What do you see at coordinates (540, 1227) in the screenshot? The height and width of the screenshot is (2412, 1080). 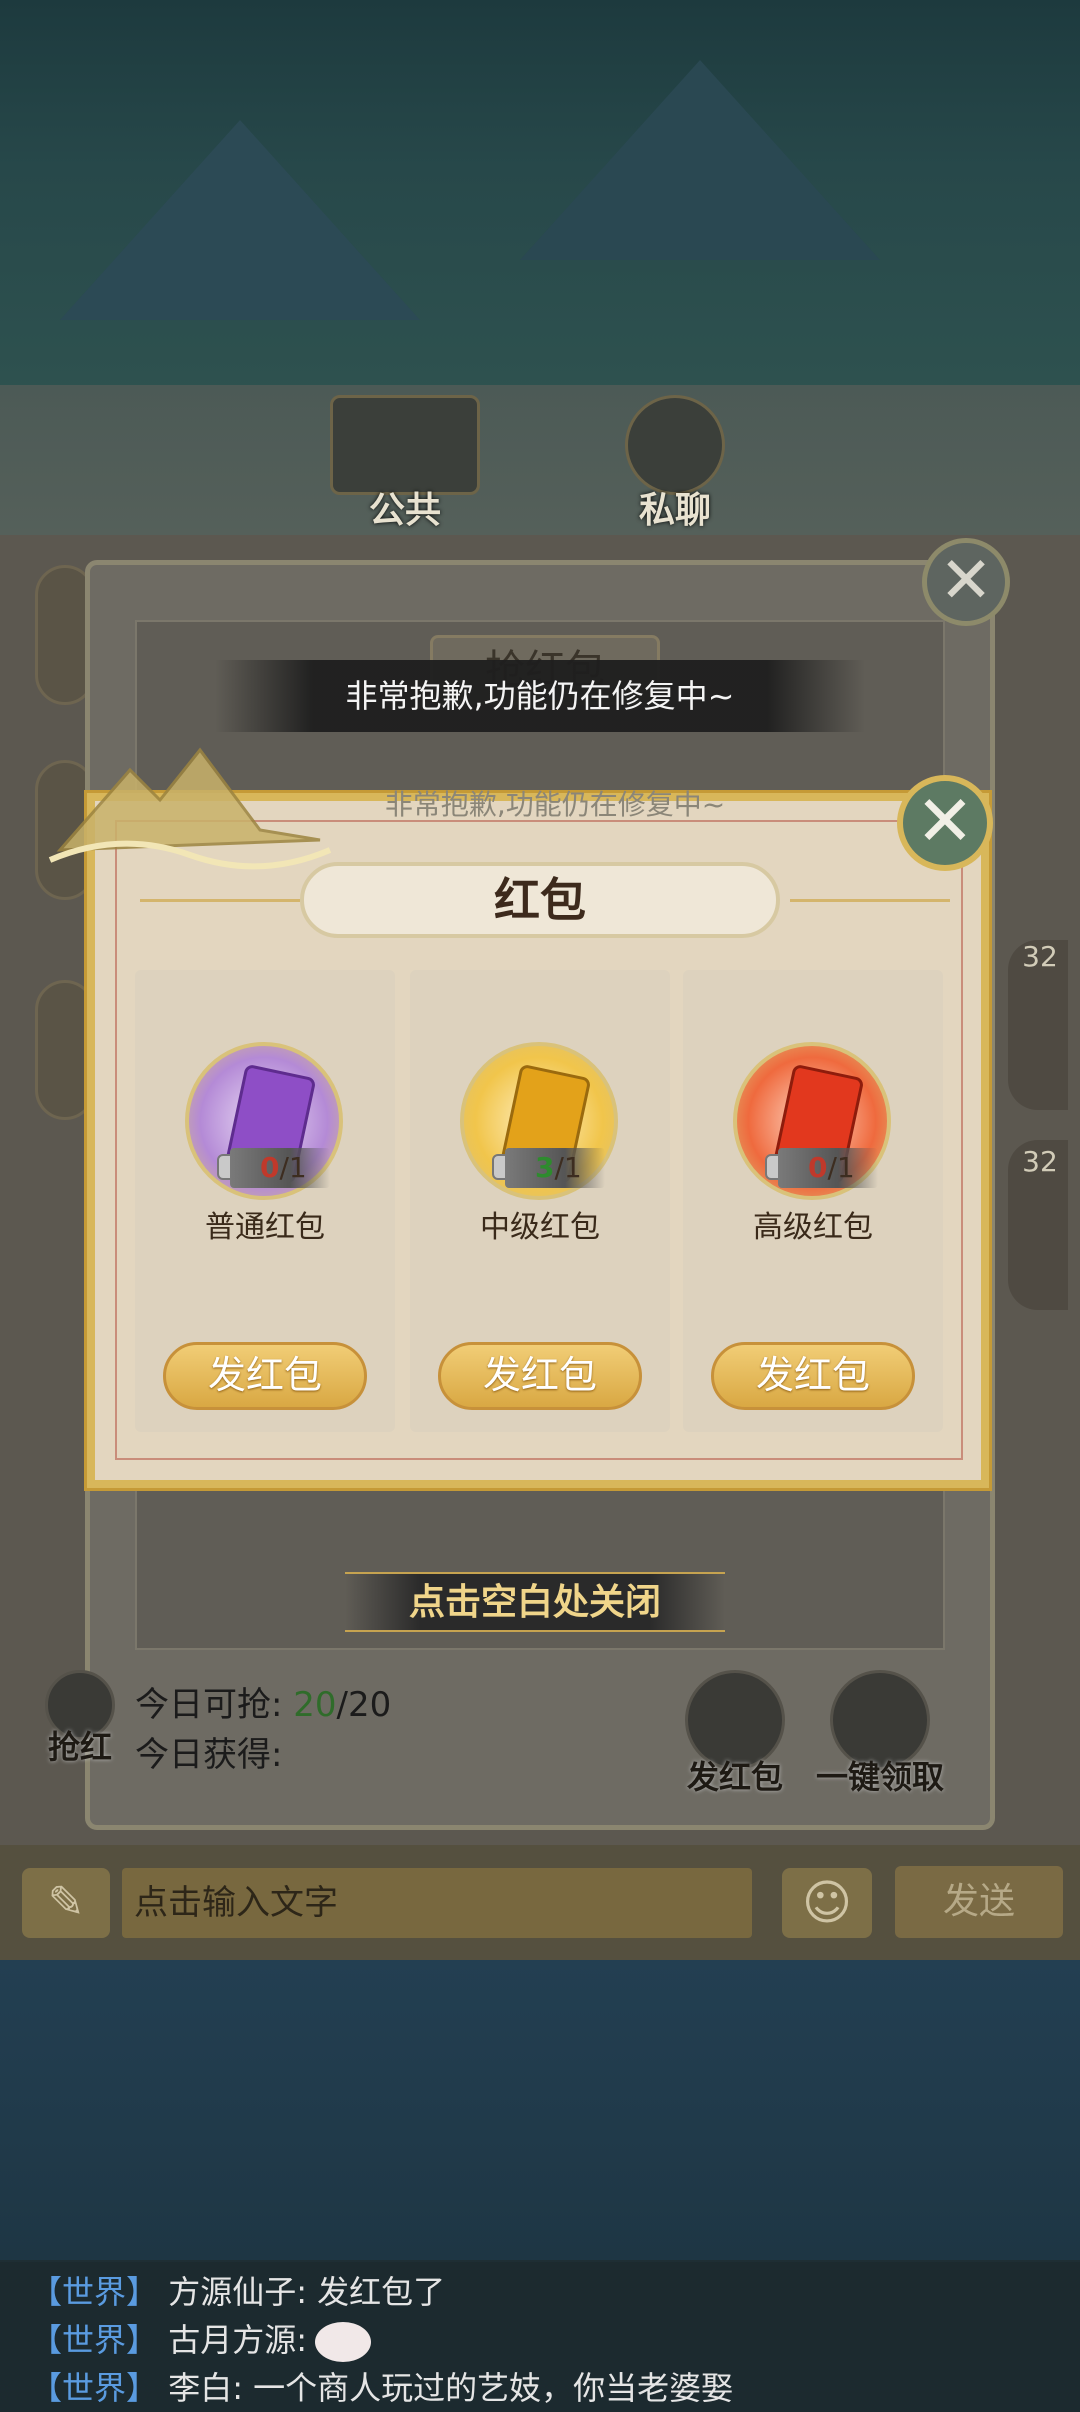 I see `card-name: 中级红包` at bounding box center [540, 1227].